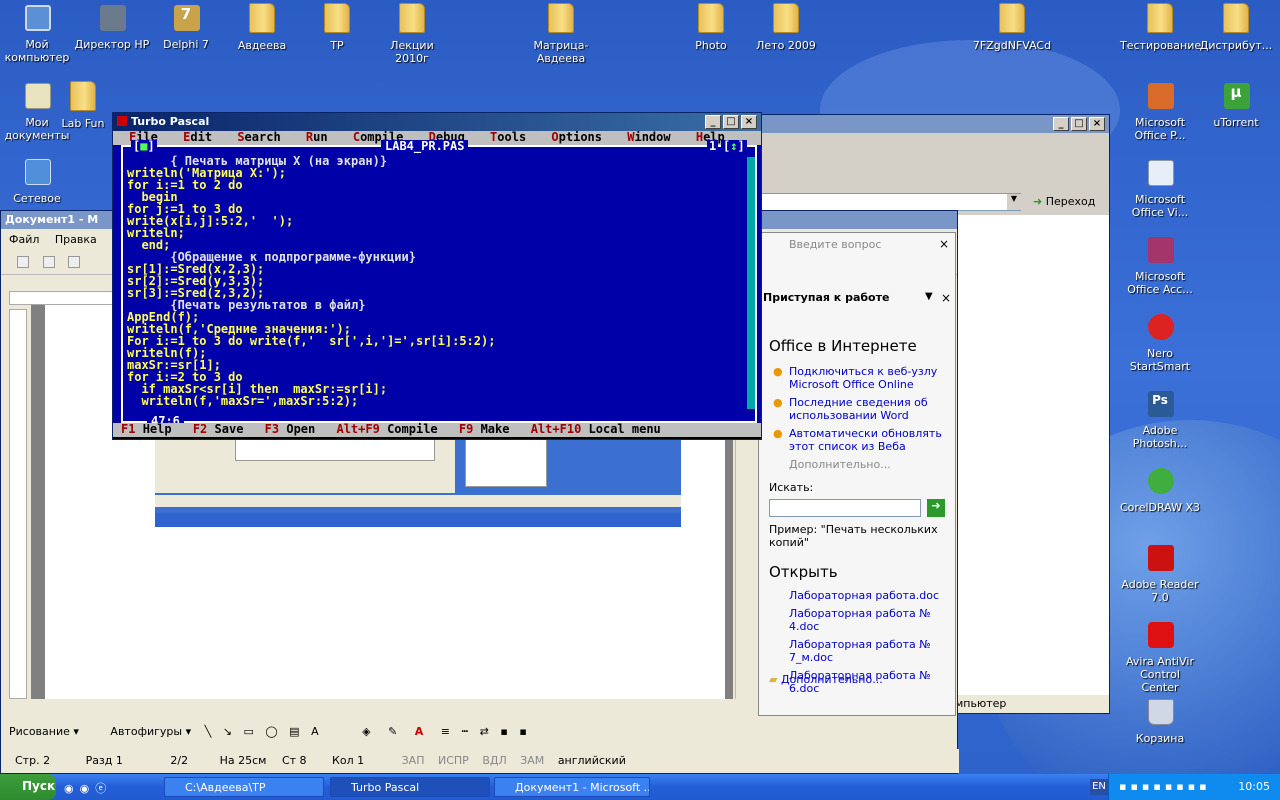 This screenshot has height=800, width=1280. What do you see at coordinates (112, 18) in the screenshot?
I see `hp-director-icon` at bounding box center [112, 18].